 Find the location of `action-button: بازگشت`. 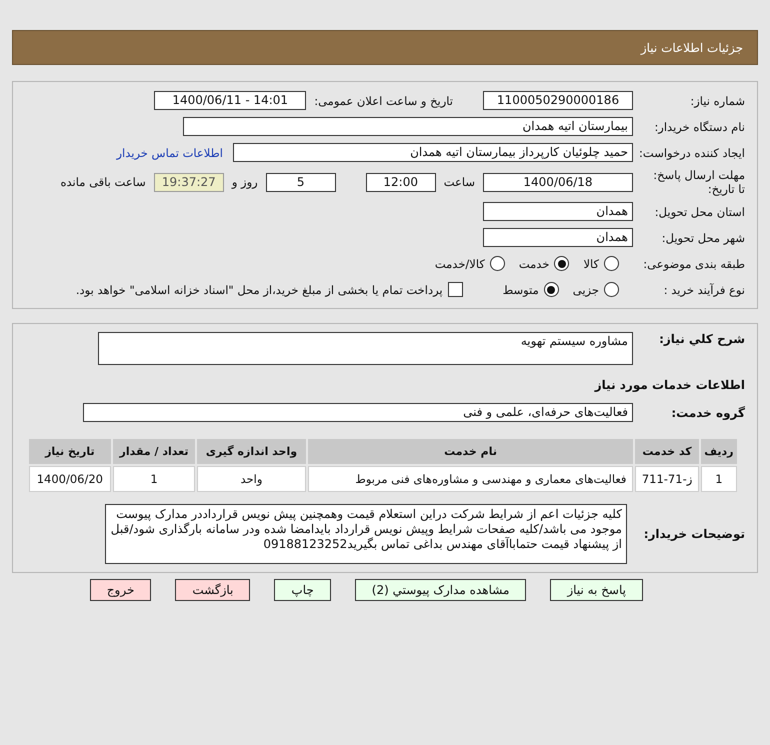

action-button: بازگشت is located at coordinates (212, 590).